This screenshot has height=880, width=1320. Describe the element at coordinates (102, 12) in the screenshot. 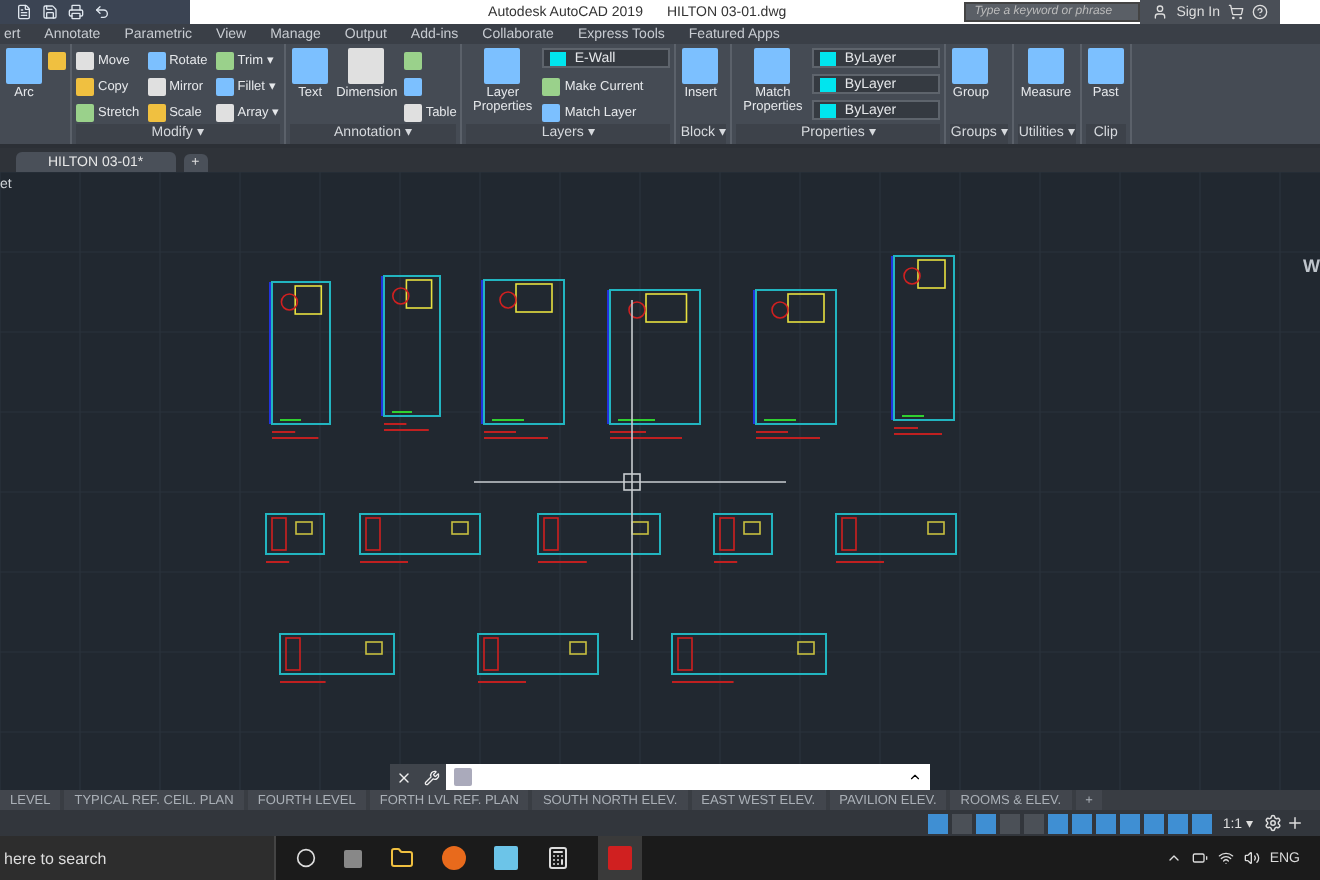

I see `undo-icon` at that location.